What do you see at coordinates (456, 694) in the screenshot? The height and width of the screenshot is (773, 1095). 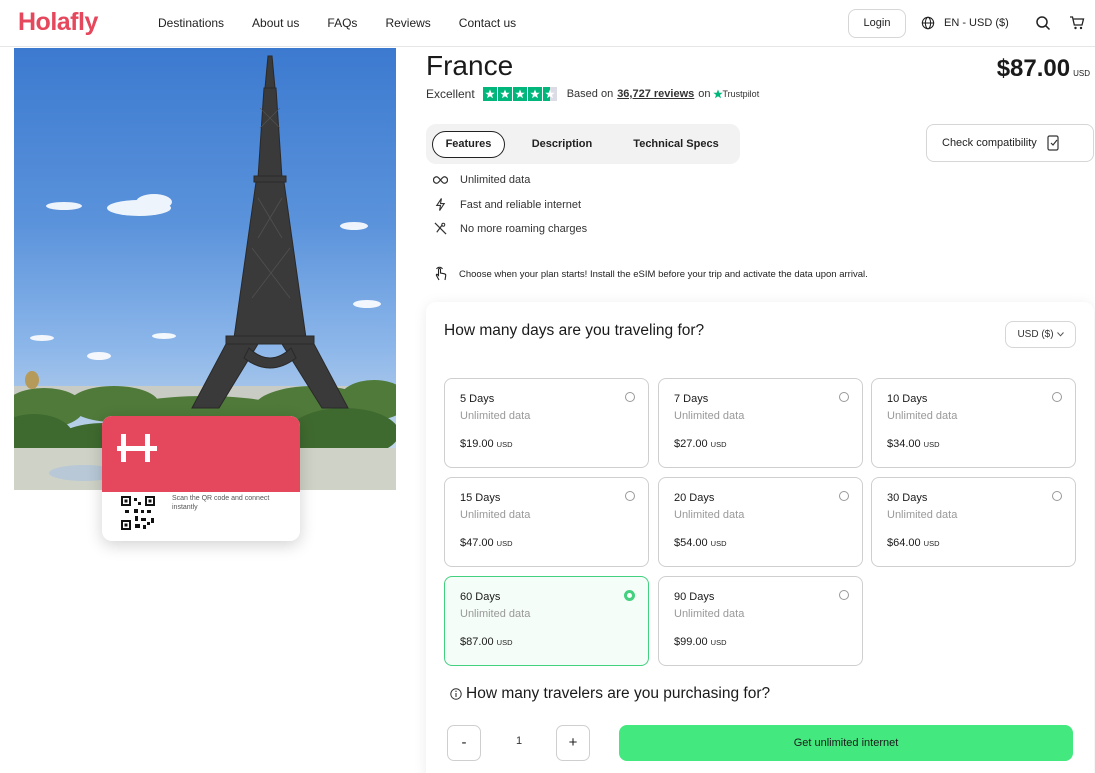 I see `info-icon` at bounding box center [456, 694].